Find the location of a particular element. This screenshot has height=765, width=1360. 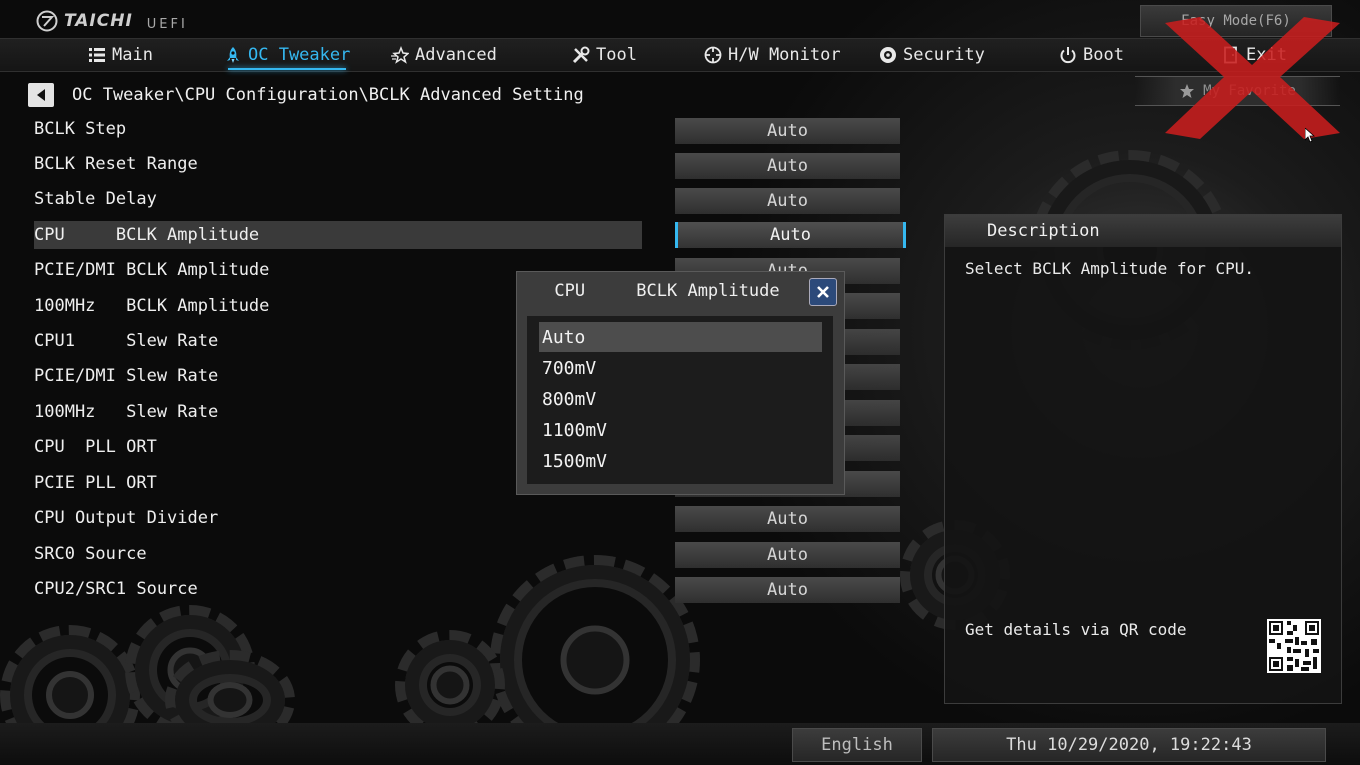

setting-label: BCLK Reset Range is located at coordinates (116, 164).